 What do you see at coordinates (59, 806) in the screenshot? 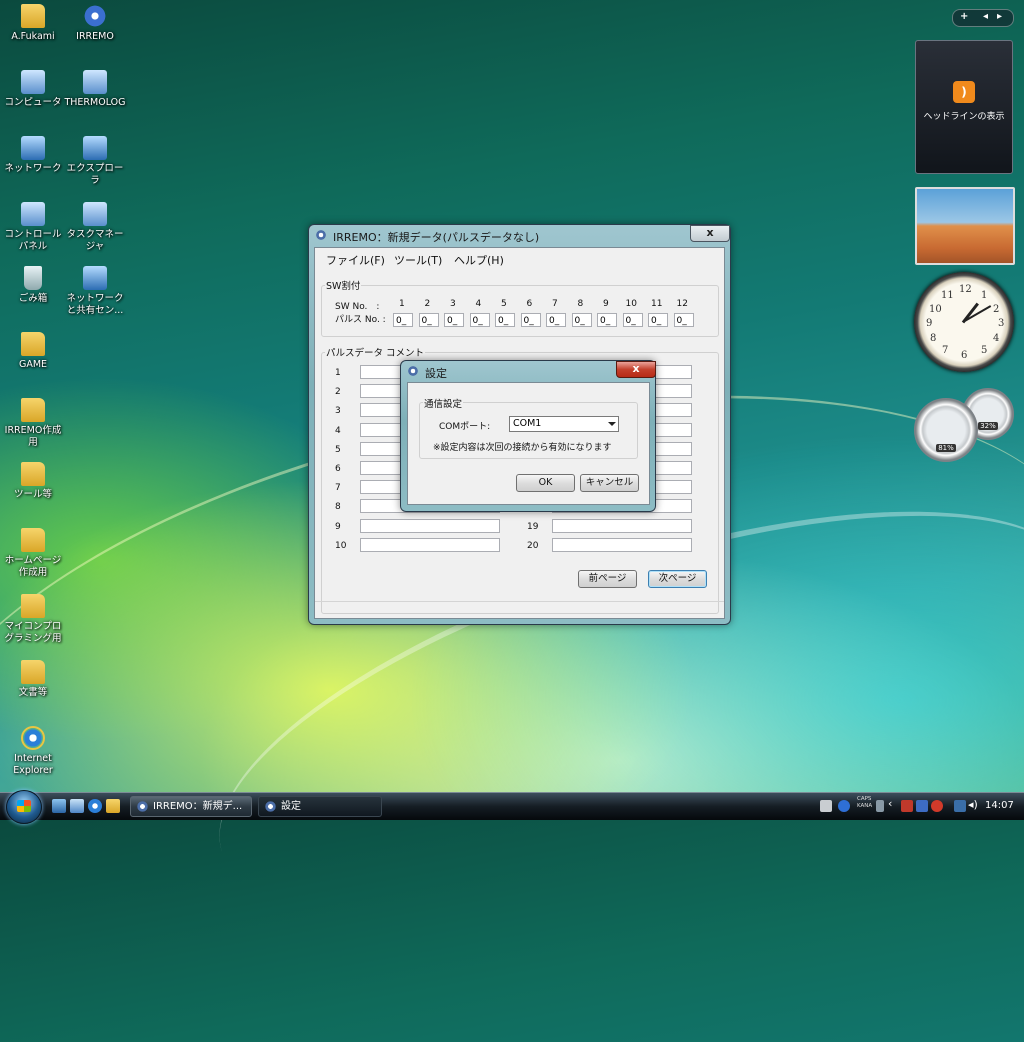
I see `show-desktop-icon` at bounding box center [59, 806].